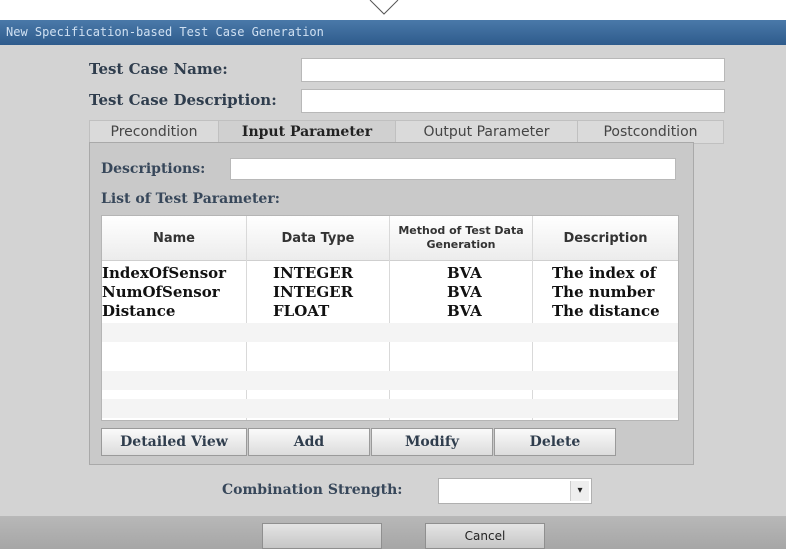 The image size is (786, 549). What do you see at coordinates (318, 238) in the screenshot?
I see `column-header-data-type: Data Type` at bounding box center [318, 238].